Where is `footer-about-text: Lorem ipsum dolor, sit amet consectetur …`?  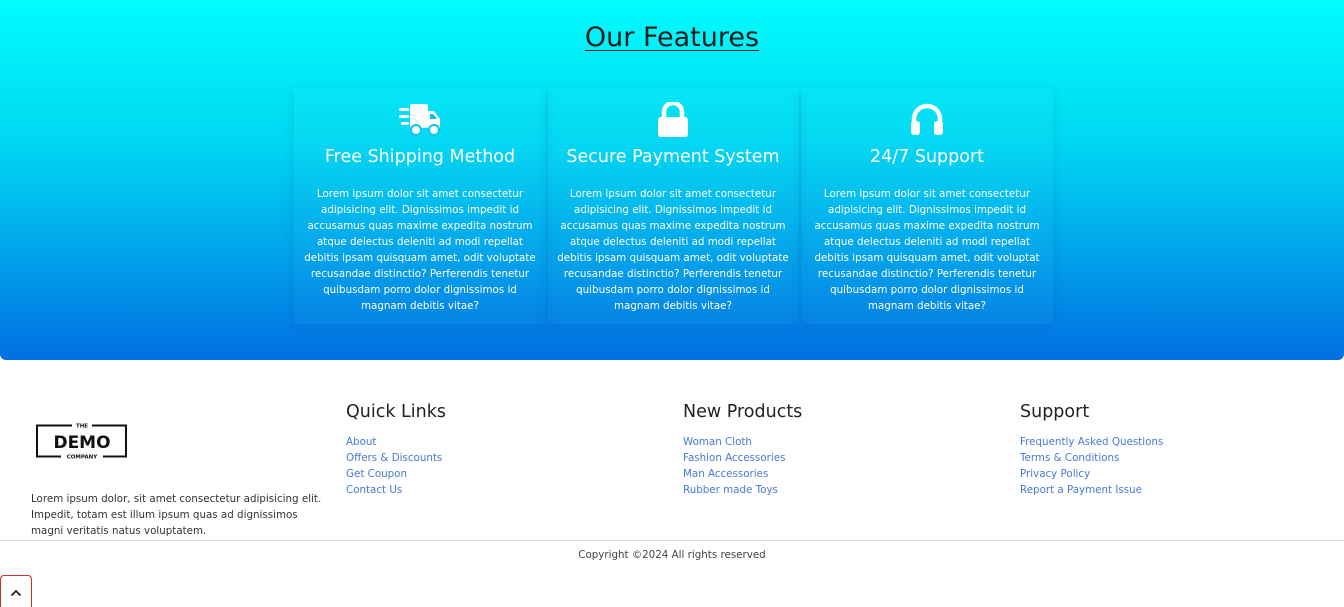
footer-about-text: Lorem ipsum dolor, sit amet consectetur … is located at coordinates (176, 515).